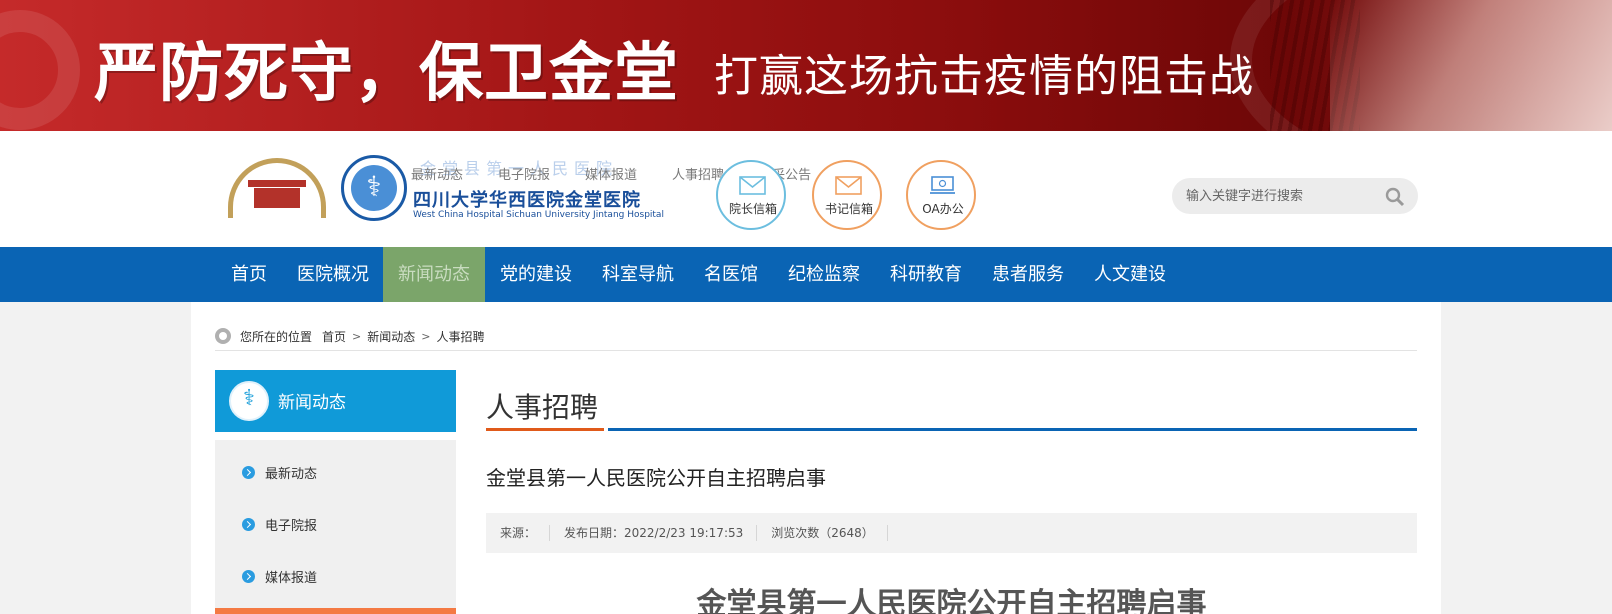 This screenshot has height=614, width=1612. I want to click on breadcrumb: 您所在的位置 首页 > 新闻动态 > 人事招聘, so click(350, 336).